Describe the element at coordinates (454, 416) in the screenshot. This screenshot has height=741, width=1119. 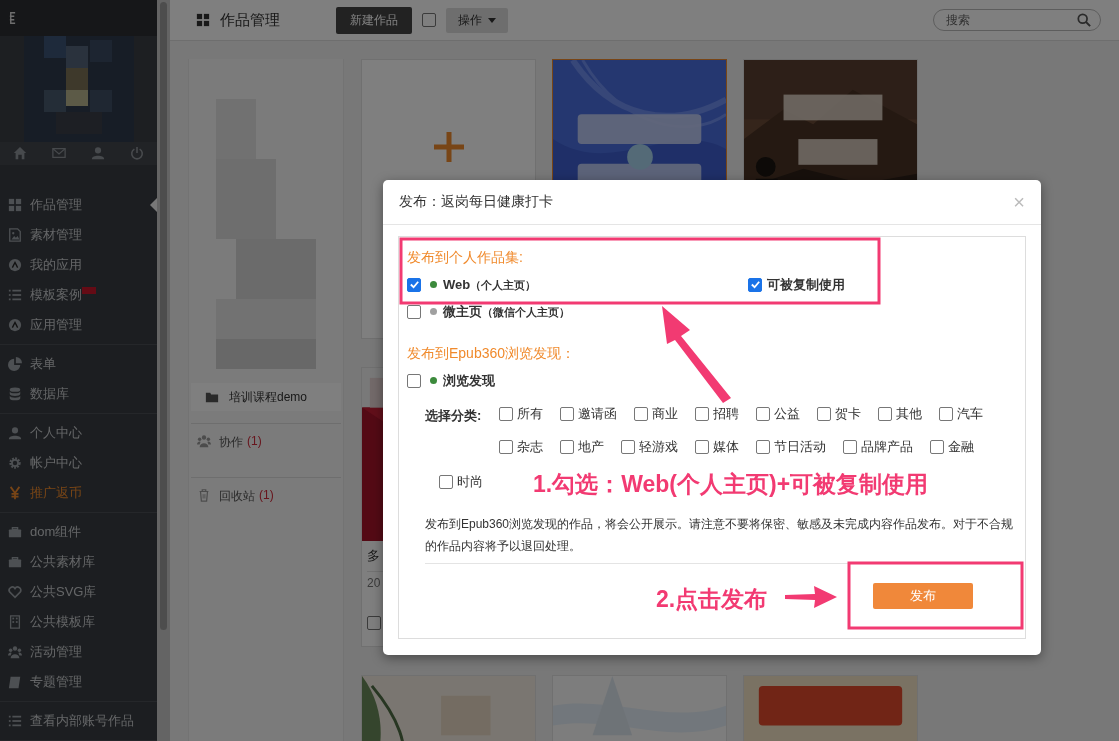
I see `category-label: 选择分类:` at that location.